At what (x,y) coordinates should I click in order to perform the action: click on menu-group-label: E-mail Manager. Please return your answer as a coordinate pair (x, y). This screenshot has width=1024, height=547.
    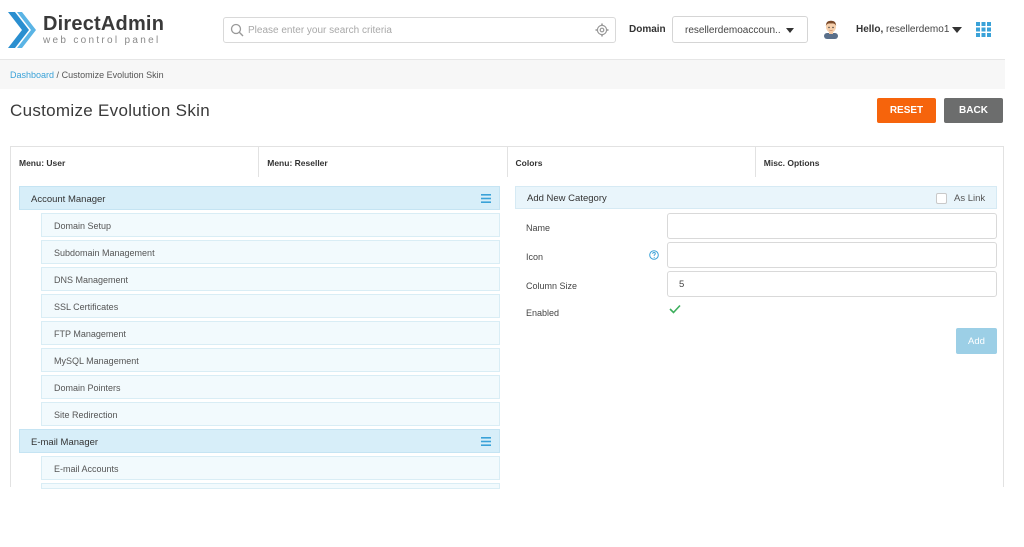
    Looking at the image, I should click on (65, 442).